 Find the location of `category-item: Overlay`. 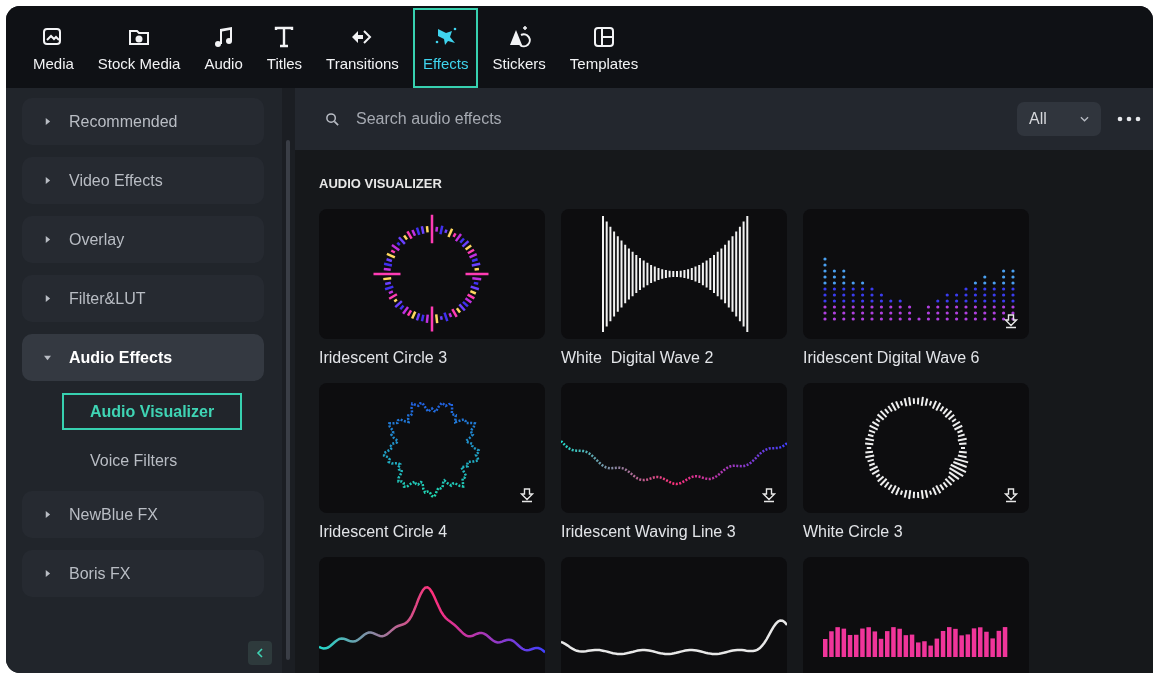

category-item: Overlay is located at coordinates (143, 239).